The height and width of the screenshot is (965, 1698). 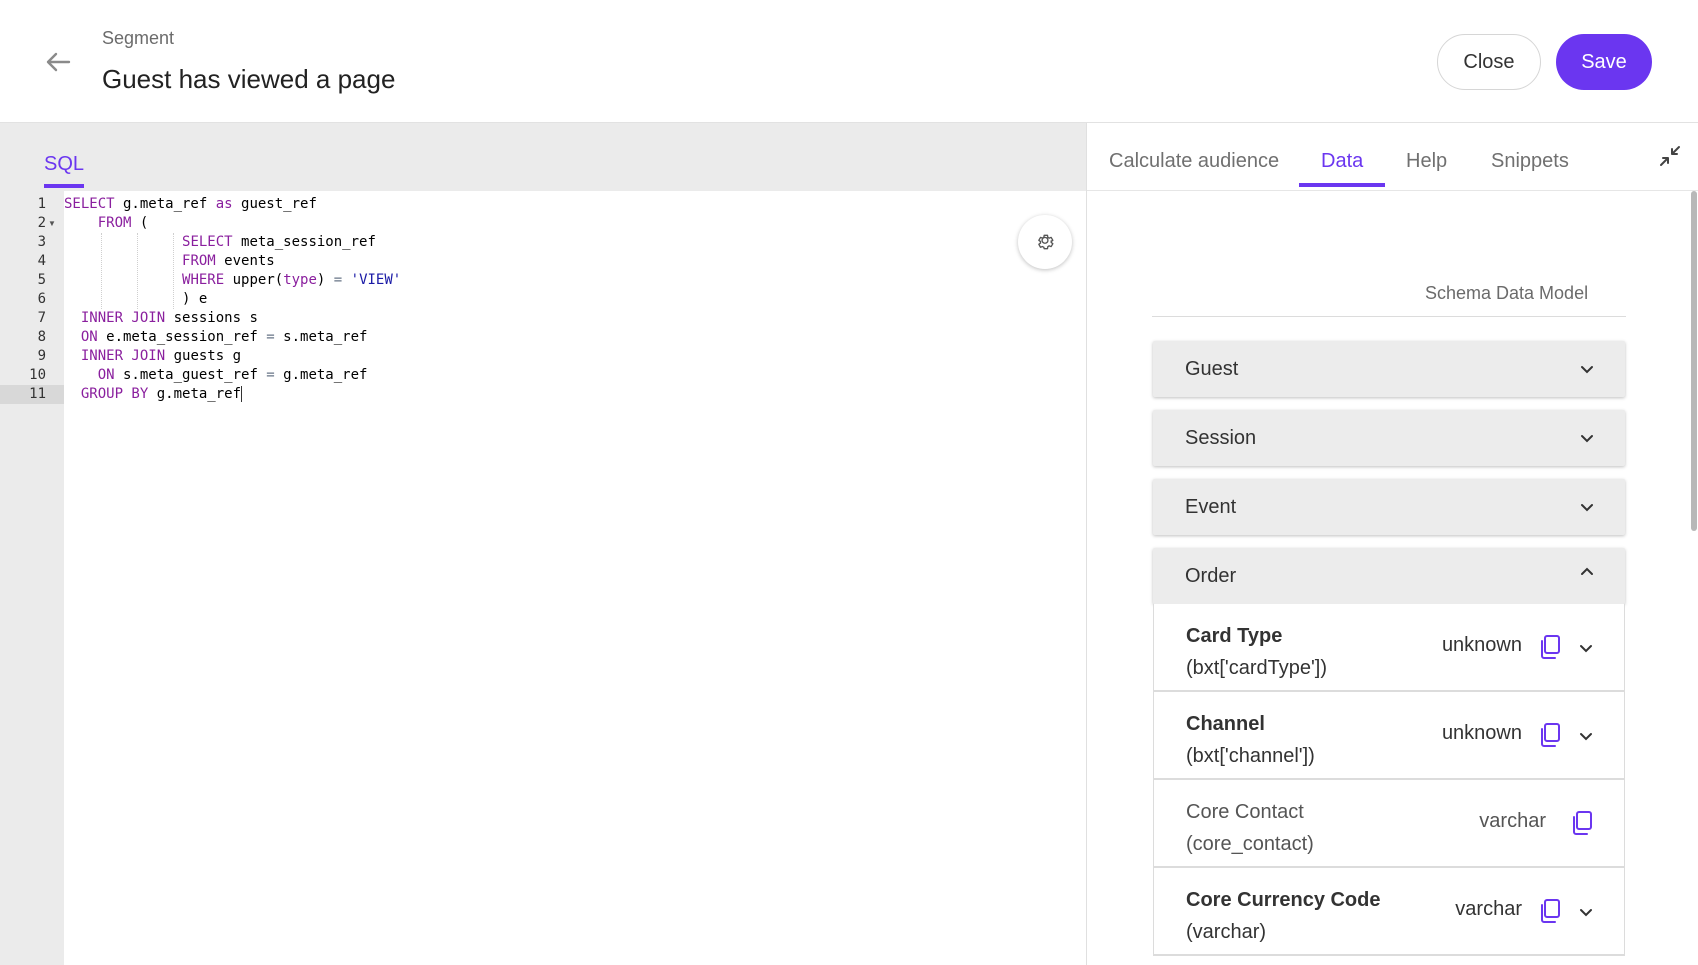 What do you see at coordinates (1507, 293) in the screenshot?
I see `schema-title: Schema Data Model` at bounding box center [1507, 293].